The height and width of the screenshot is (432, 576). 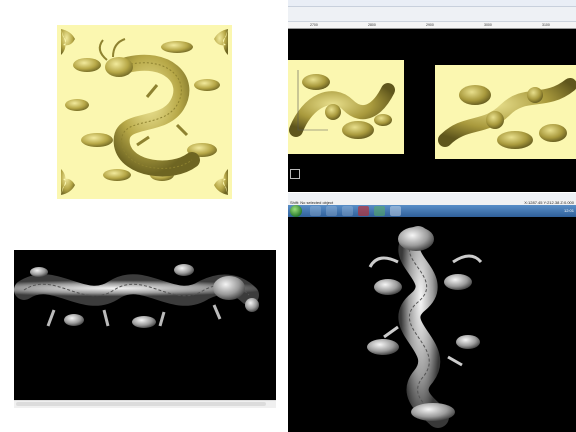 I want to click on toolbar-drawing, so click(x=432, y=20).